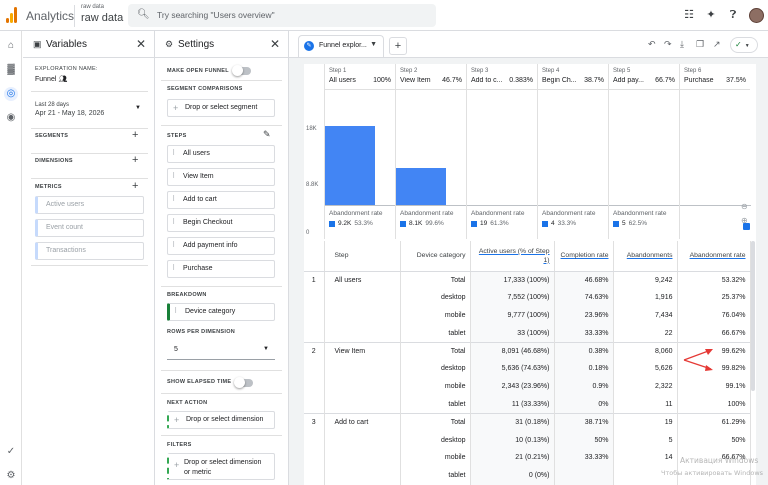 The height and width of the screenshot is (485, 768). Describe the element at coordinates (652, 44) in the screenshot. I see `undo-icon: ↶` at that location.